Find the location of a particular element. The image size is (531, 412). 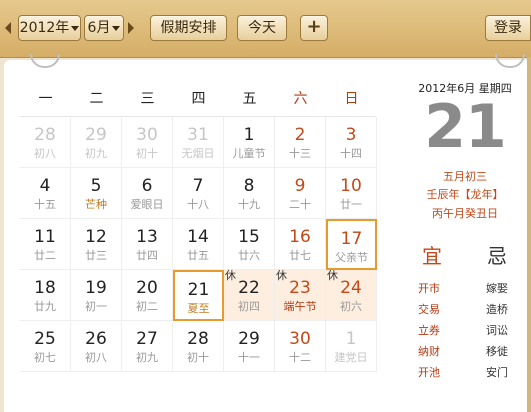

lunar-label: 初二 is located at coordinates (147, 306).